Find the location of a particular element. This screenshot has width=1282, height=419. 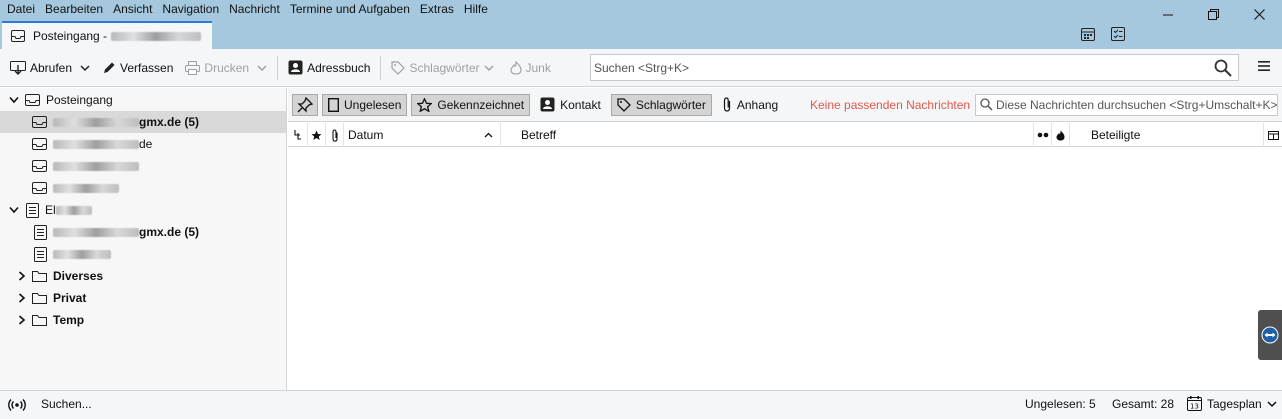

teamviewer-side-tab is located at coordinates (1270, 335).